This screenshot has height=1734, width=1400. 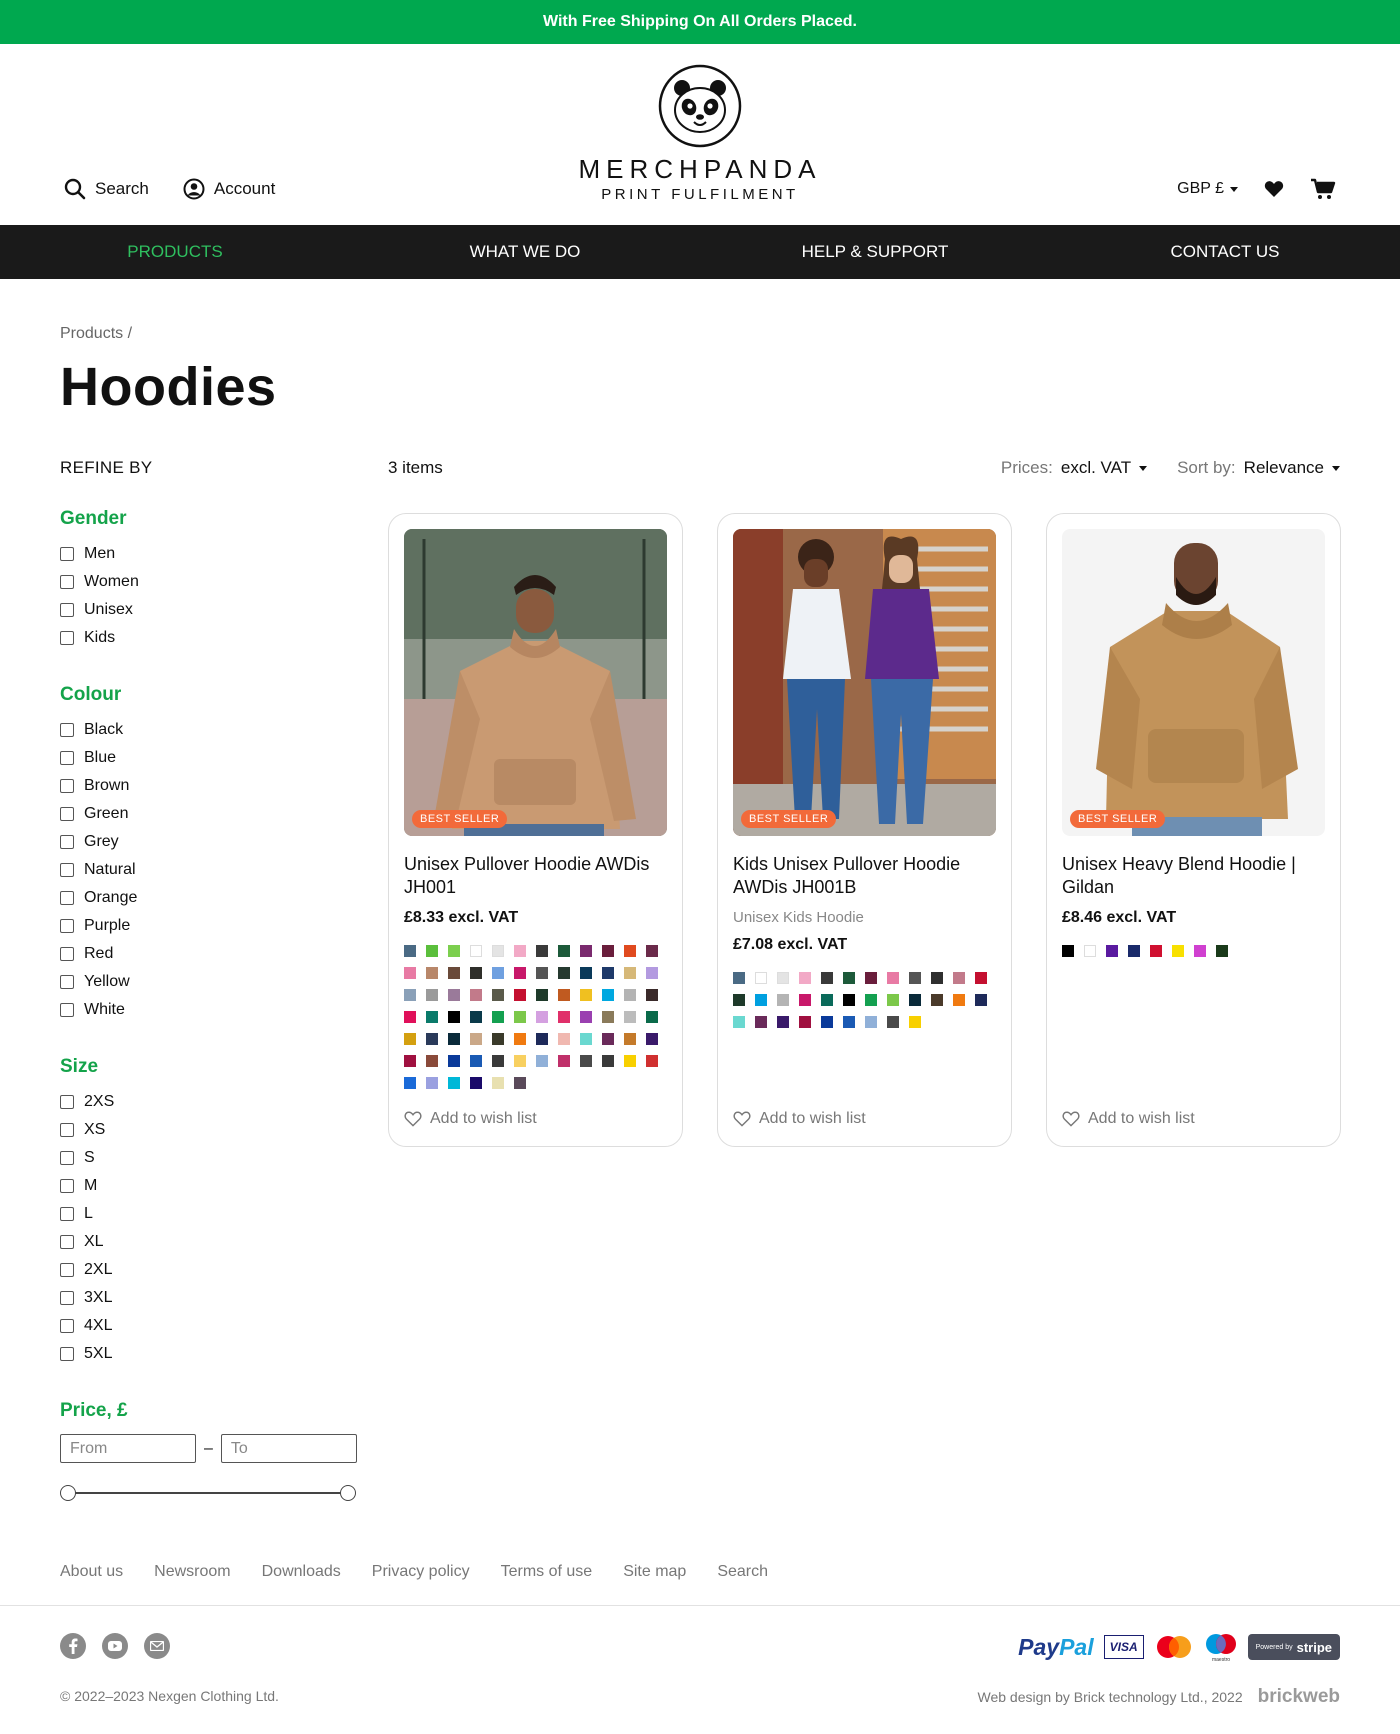 I want to click on filter-option: Green, so click(x=210, y=814).